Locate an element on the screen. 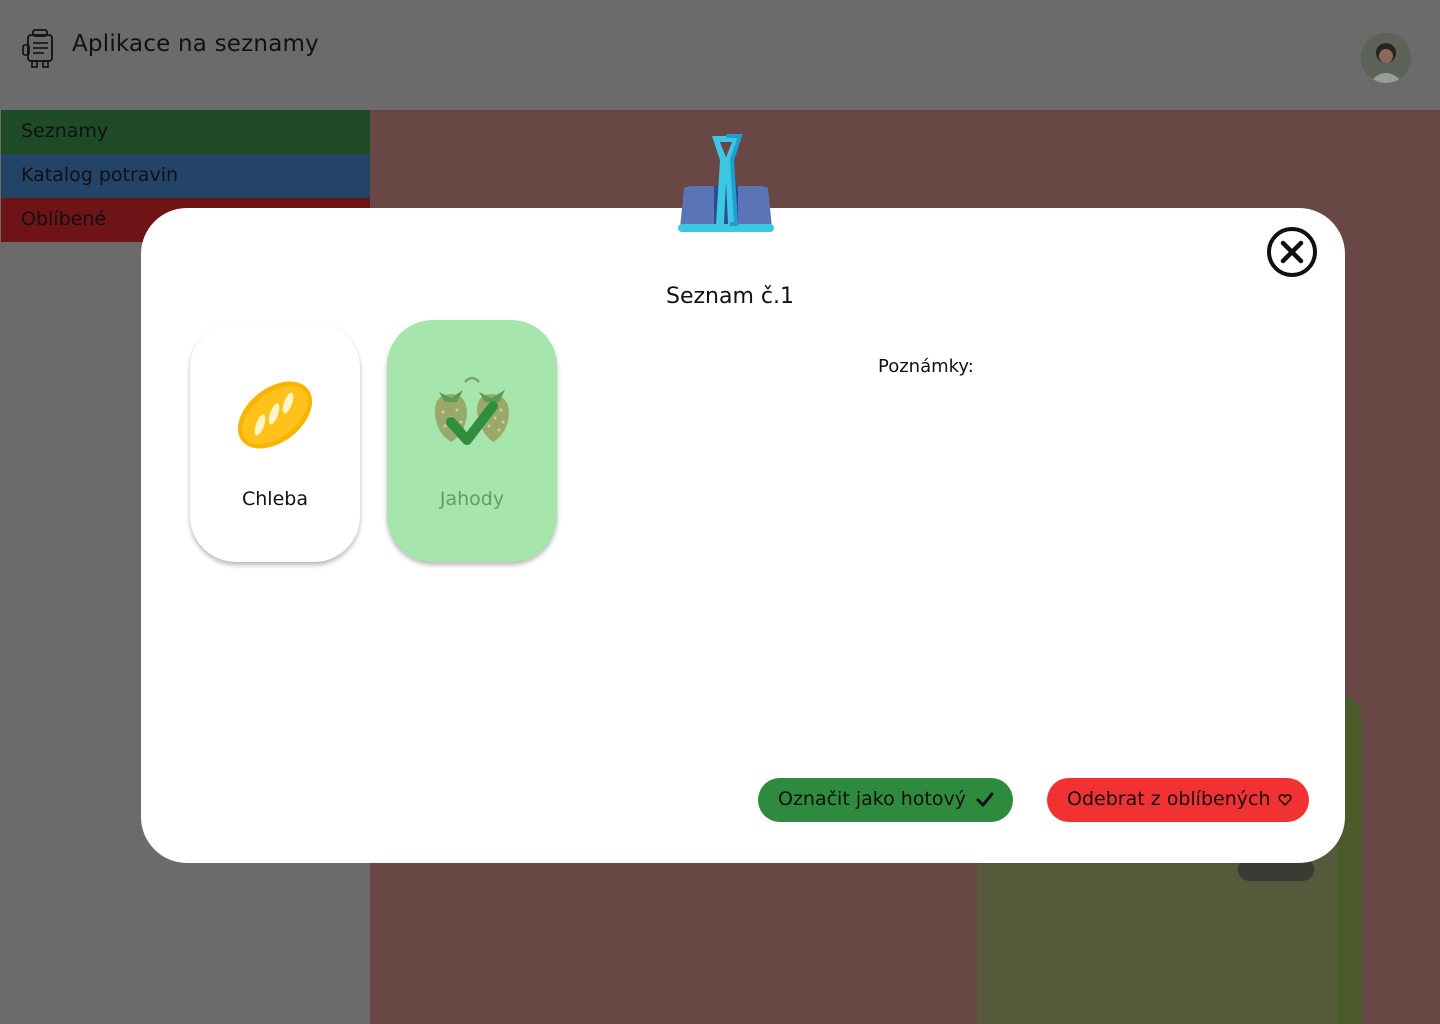 Image resolution: width=1440 pixels, height=1024 pixels. close-circle-icon is located at coordinates (1292, 252).